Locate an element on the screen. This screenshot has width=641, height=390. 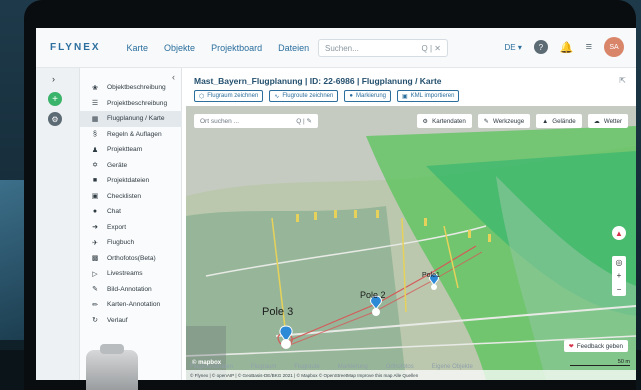
tab-flugkoordinaten: Flugkoordinaten is located at coordinates (211, 367).